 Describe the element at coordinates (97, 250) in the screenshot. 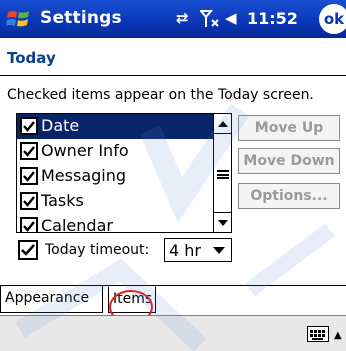

I see `timeout-label: Today timeout:` at that location.